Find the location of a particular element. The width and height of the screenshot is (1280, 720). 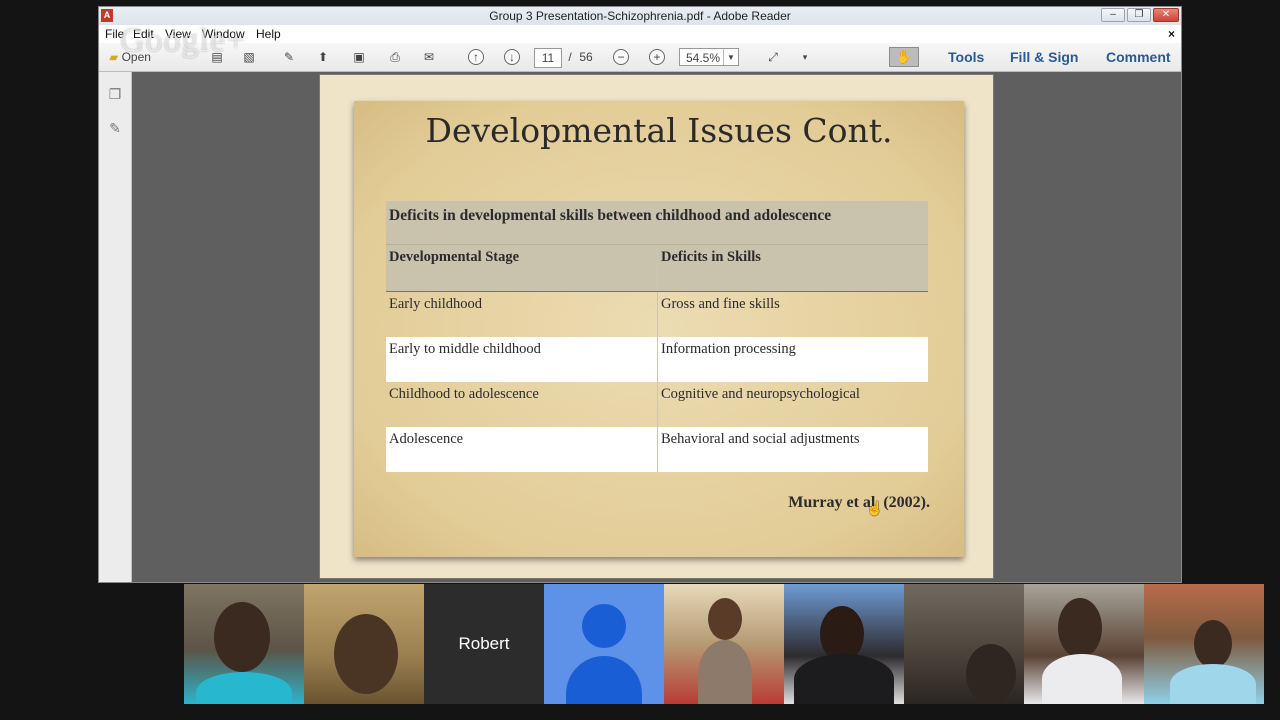

zoom-out-button: − is located at coordinates (621, 57).